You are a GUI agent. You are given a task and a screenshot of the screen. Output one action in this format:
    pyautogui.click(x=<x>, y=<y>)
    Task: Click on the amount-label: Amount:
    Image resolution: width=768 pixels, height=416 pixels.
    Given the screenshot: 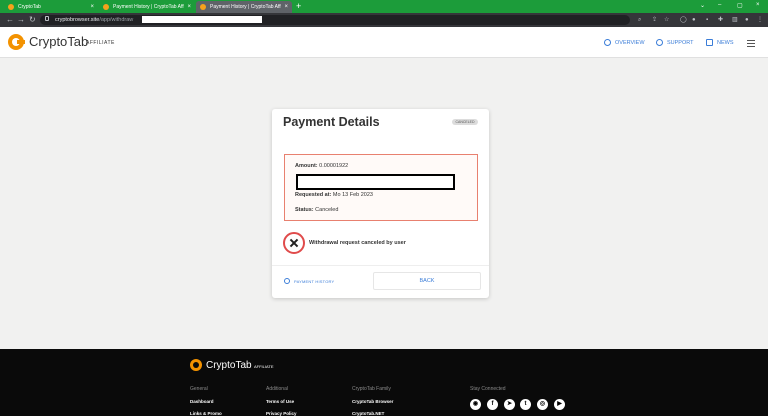 What is the action you would take?
    pyautogui.click(x=306, y=166)
    